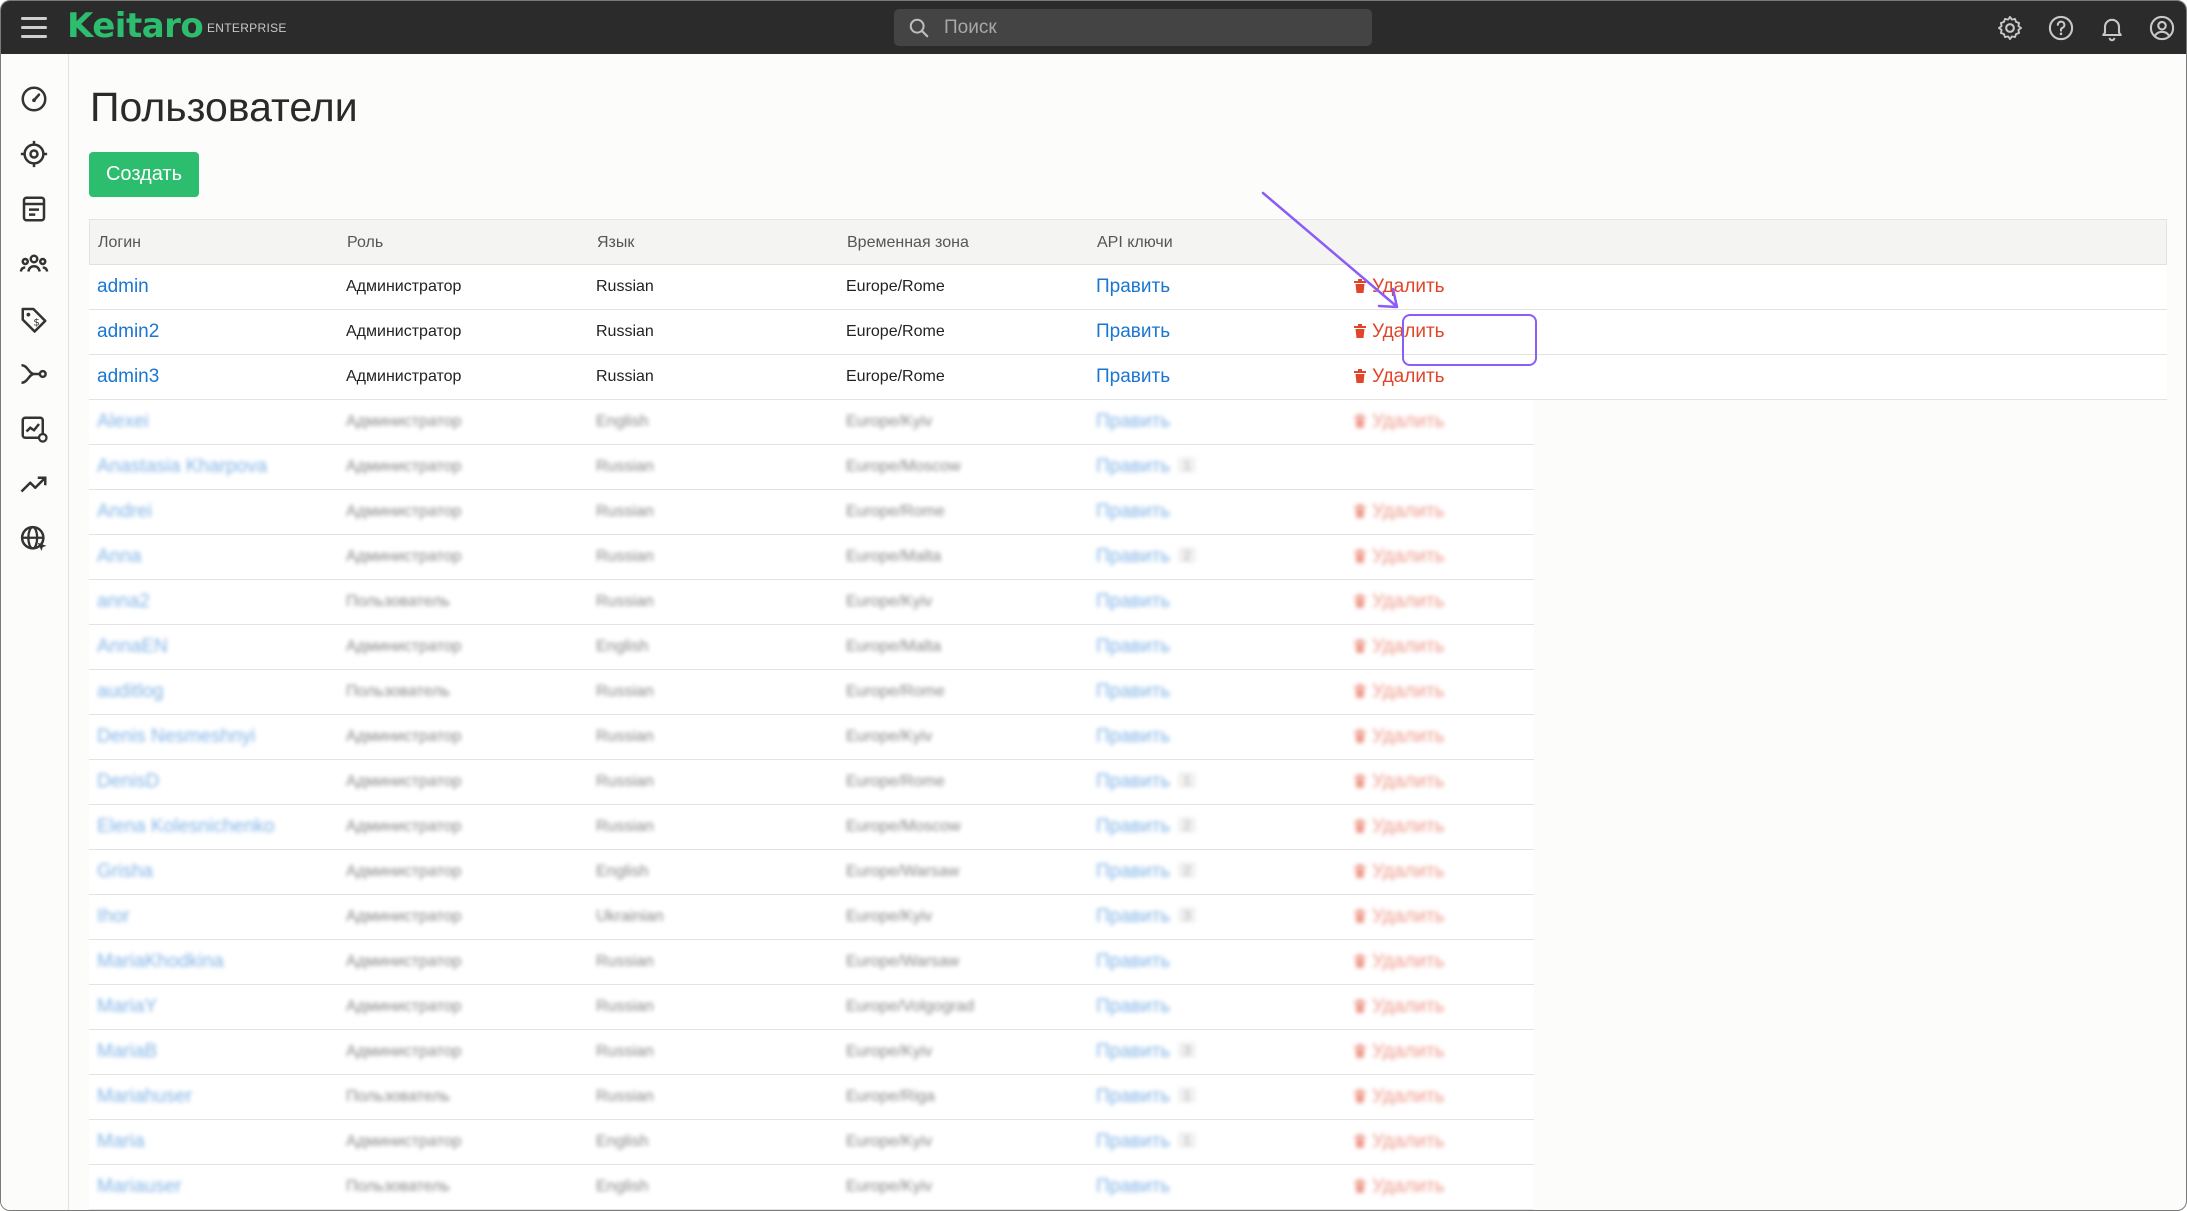 The height and width of the screenshot is (1211, 2187). What do you see at coordinates (1149, 27) in the screenshot?
I see `search-input` at bounding box center [1149, 27].